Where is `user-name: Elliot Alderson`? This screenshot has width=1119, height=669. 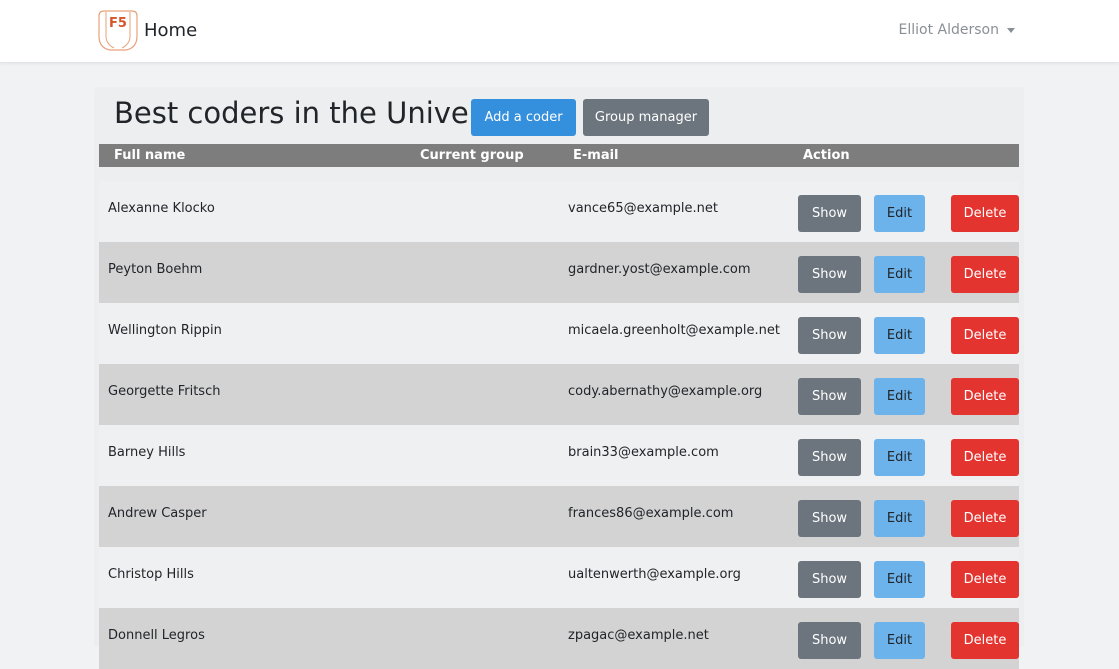 user-name: Elliot Alderson is located at coordinates (948, 30).